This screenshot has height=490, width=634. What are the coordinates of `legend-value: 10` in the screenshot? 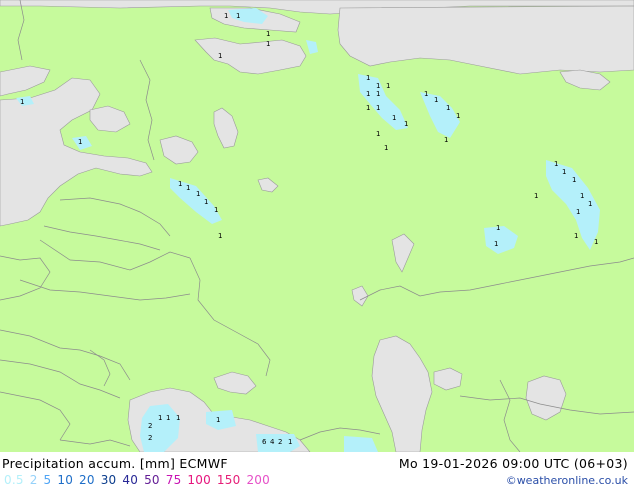 It's located at (65, 480).